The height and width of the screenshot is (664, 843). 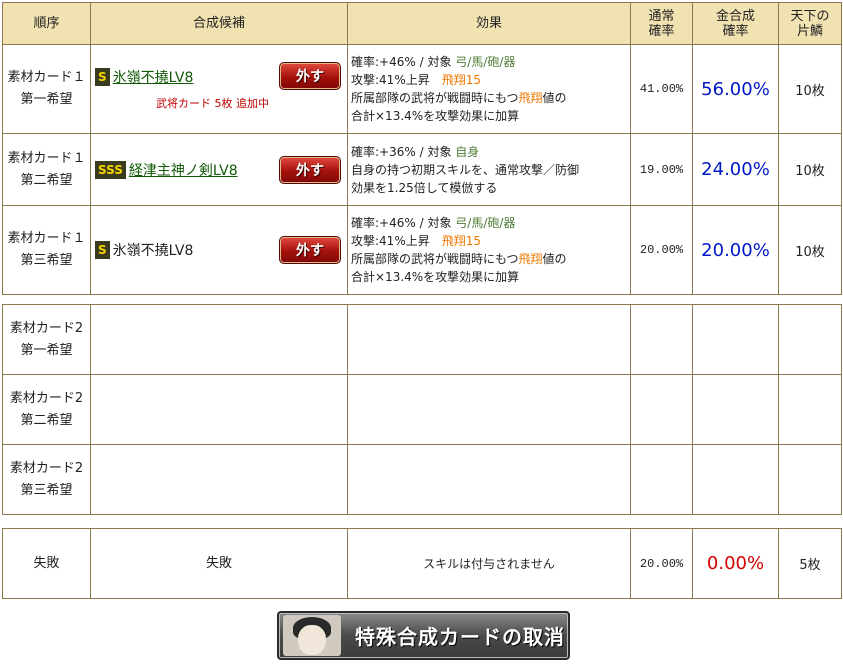 What do you see at coordinates (46, 250) in the screenshot?
I see `seq-cell: 素材カード１ 第三希望` at bounding box center [46, 250].